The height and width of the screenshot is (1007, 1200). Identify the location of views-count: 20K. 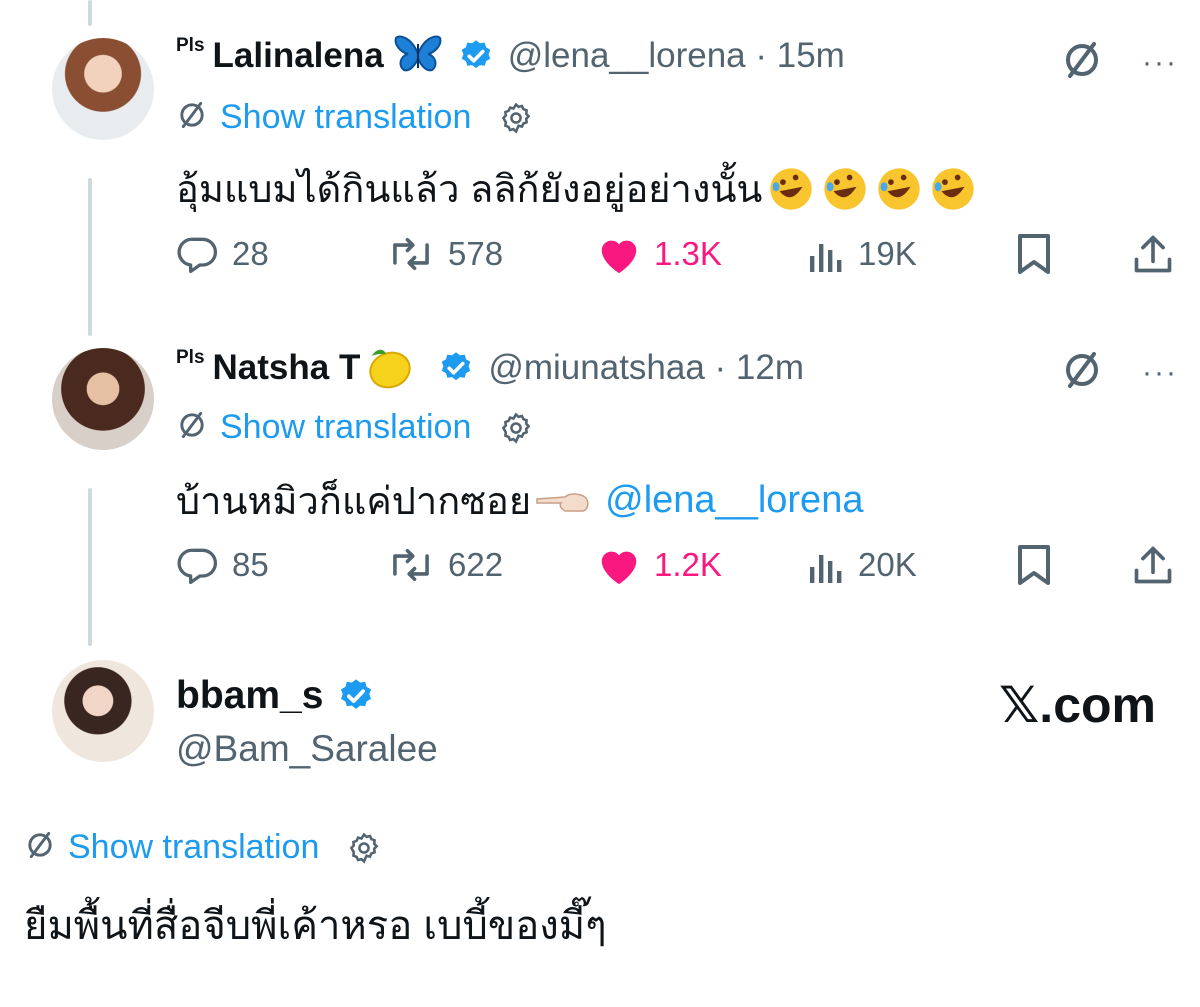
(887, 564).